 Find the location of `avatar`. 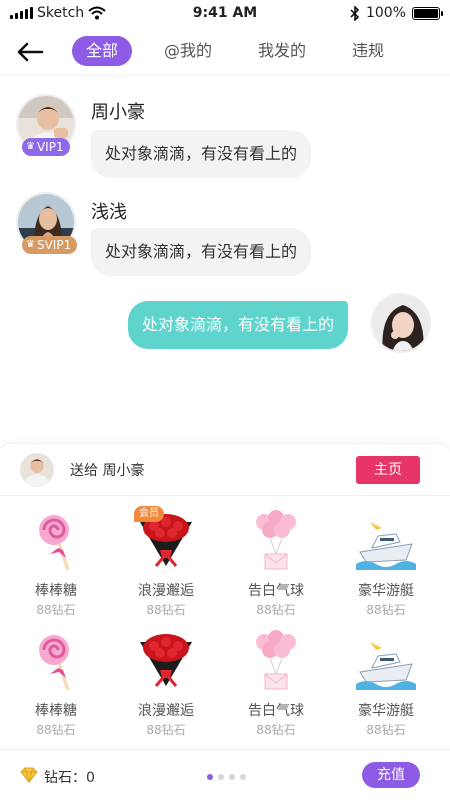

avatar is located at coordinates (401, 323).